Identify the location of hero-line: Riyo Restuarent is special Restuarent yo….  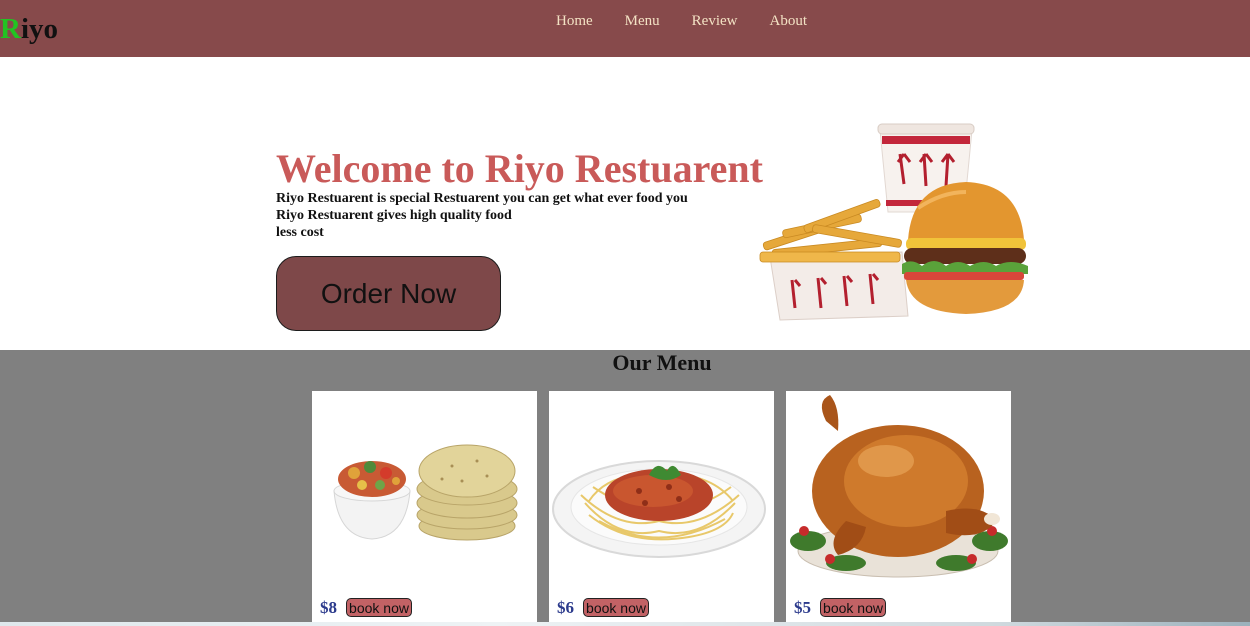
(482, 198).